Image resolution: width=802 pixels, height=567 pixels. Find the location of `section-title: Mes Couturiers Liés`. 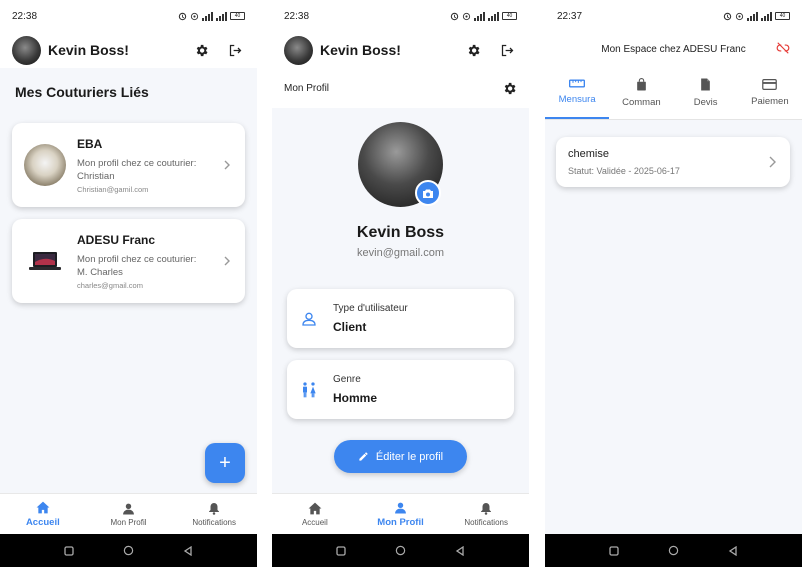

section-title: Mes Couturiers Liés is located at coordinates (82, 92).